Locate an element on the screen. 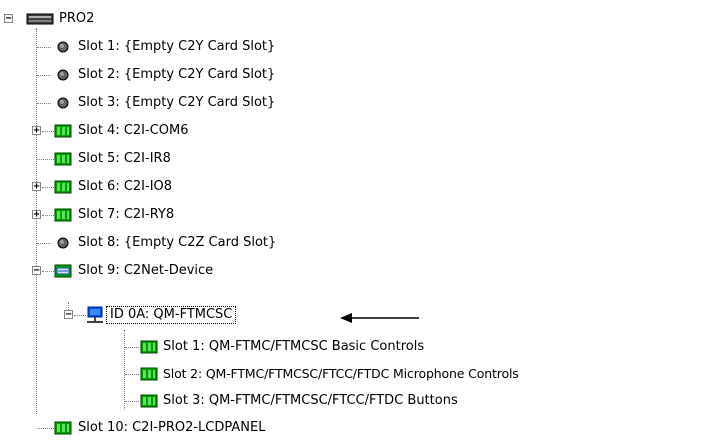 This screenshot has height=442, width=709. tree-node-slot9: − Slot 9: C2Net-Device is located at coordinates (140, 272).